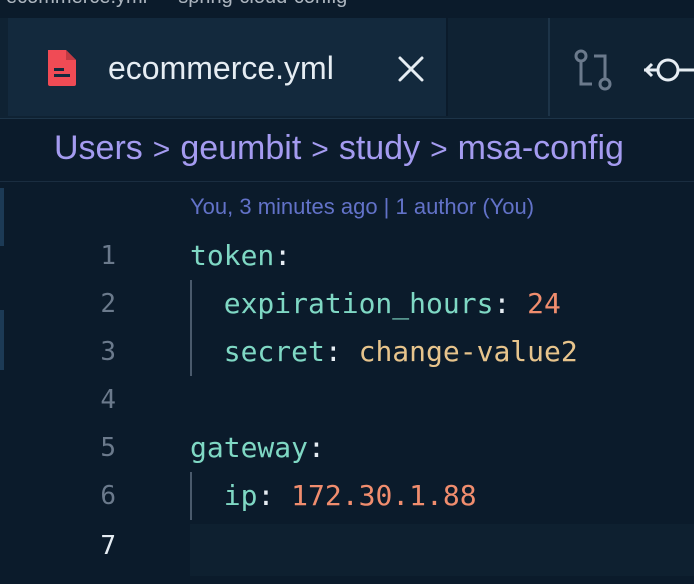 This screenshot has width=694, height=584. I want to click on line-number: 2, so click(108, 304).